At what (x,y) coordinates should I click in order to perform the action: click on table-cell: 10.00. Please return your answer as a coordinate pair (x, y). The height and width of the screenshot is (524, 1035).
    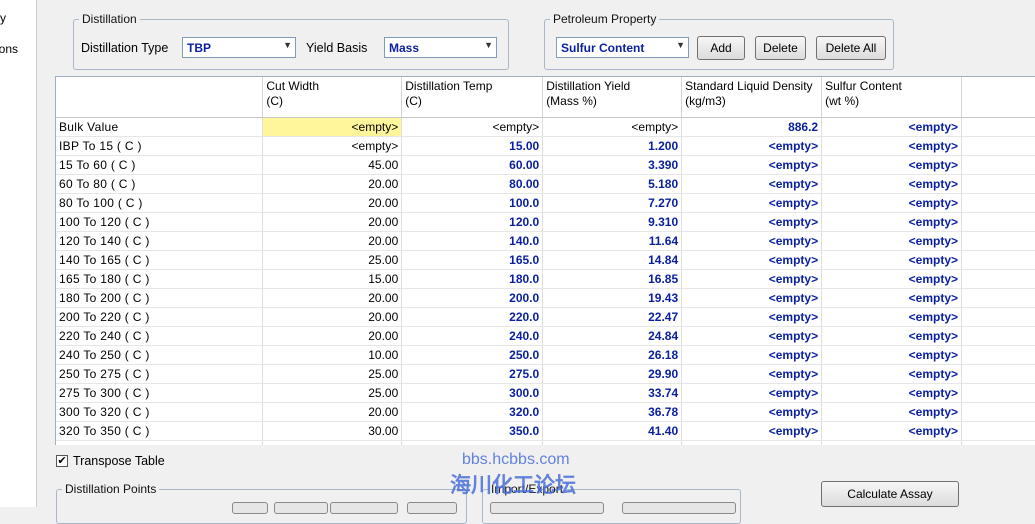
    Looking at the image, I should click on (332, 355).